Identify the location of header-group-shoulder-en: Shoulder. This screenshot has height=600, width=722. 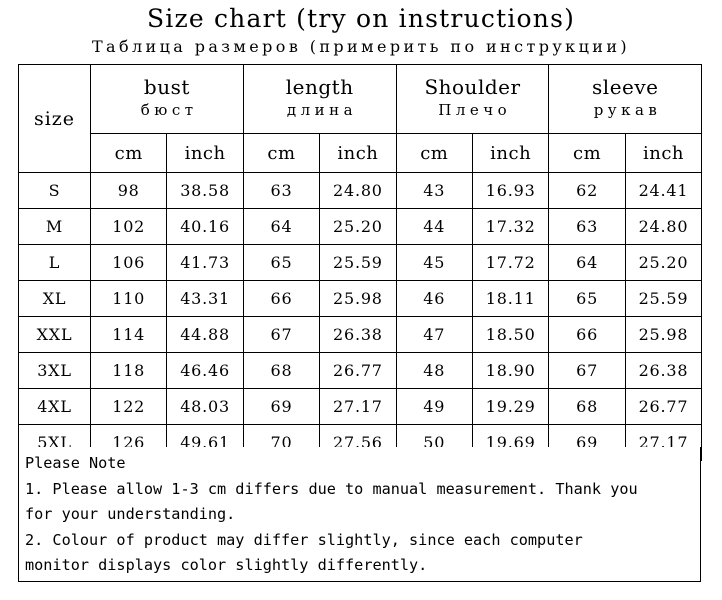
(472, 87).